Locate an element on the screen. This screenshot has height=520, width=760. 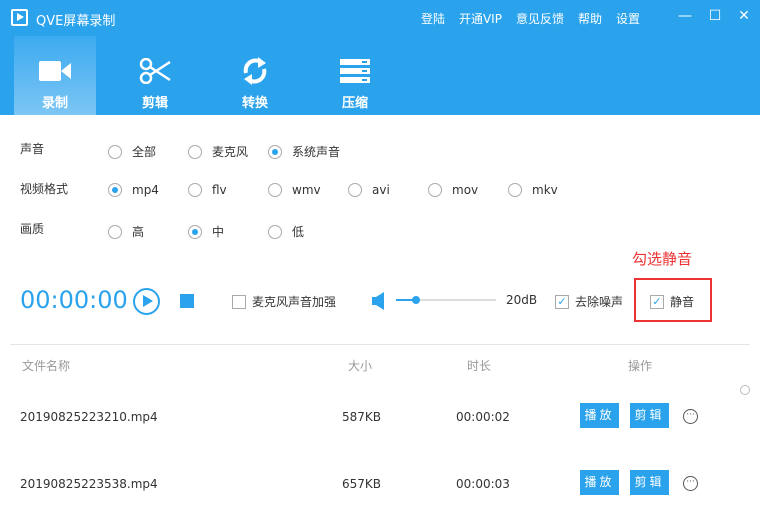
radio-mp4: mp4 is located at coordinates (133, 190).